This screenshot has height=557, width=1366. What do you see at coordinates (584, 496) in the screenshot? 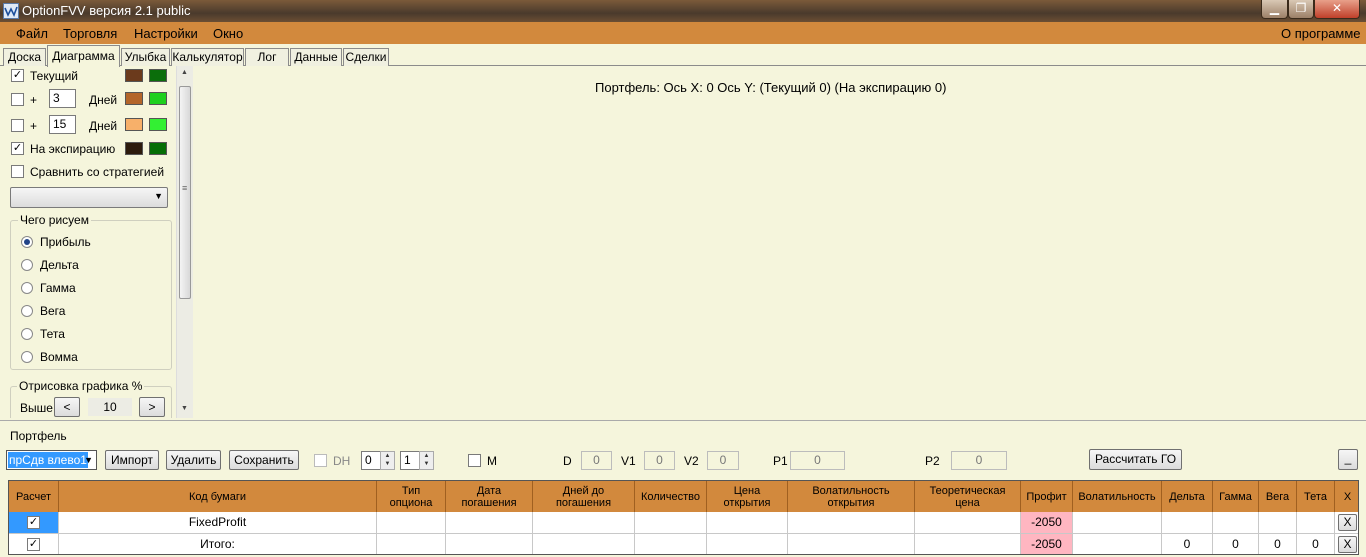
I see `col-header-days-to-expiry: Дней до погашения` at bounding box center [584, 496].